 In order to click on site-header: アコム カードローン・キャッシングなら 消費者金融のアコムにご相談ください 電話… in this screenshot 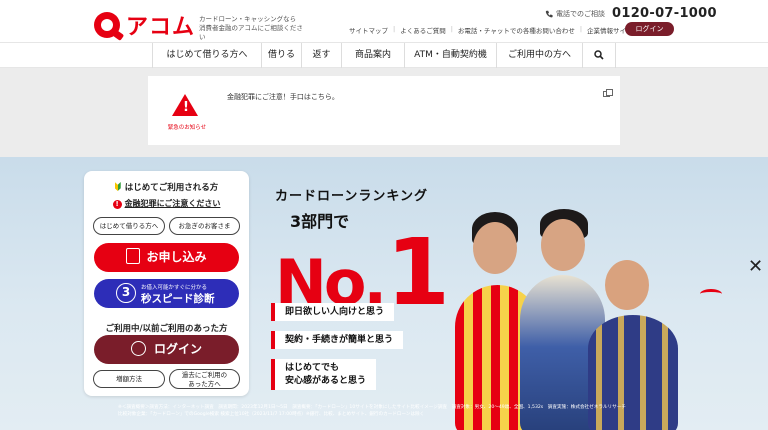, I will do `click(384, 21)`.